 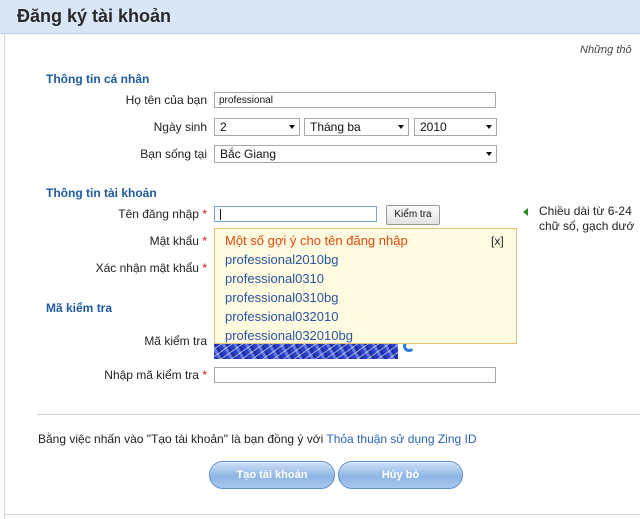 I want to click on captcha-input-label-text: Nhập mã kiểm tra, so click(x=151, y=375).